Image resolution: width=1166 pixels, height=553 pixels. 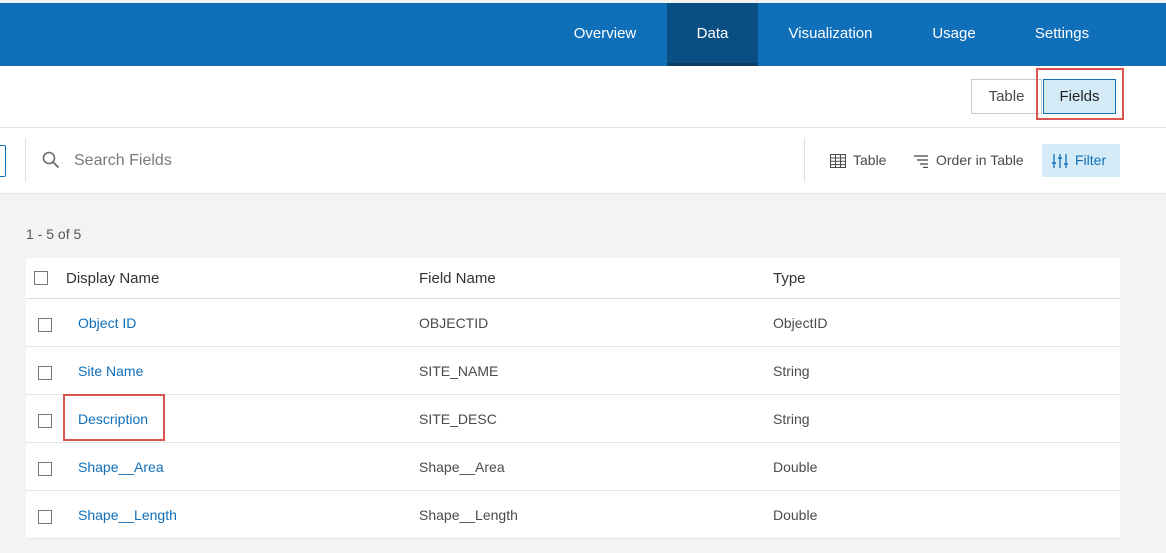 I want to click on display-name-link: Object ID, so click(x=107, y=322).